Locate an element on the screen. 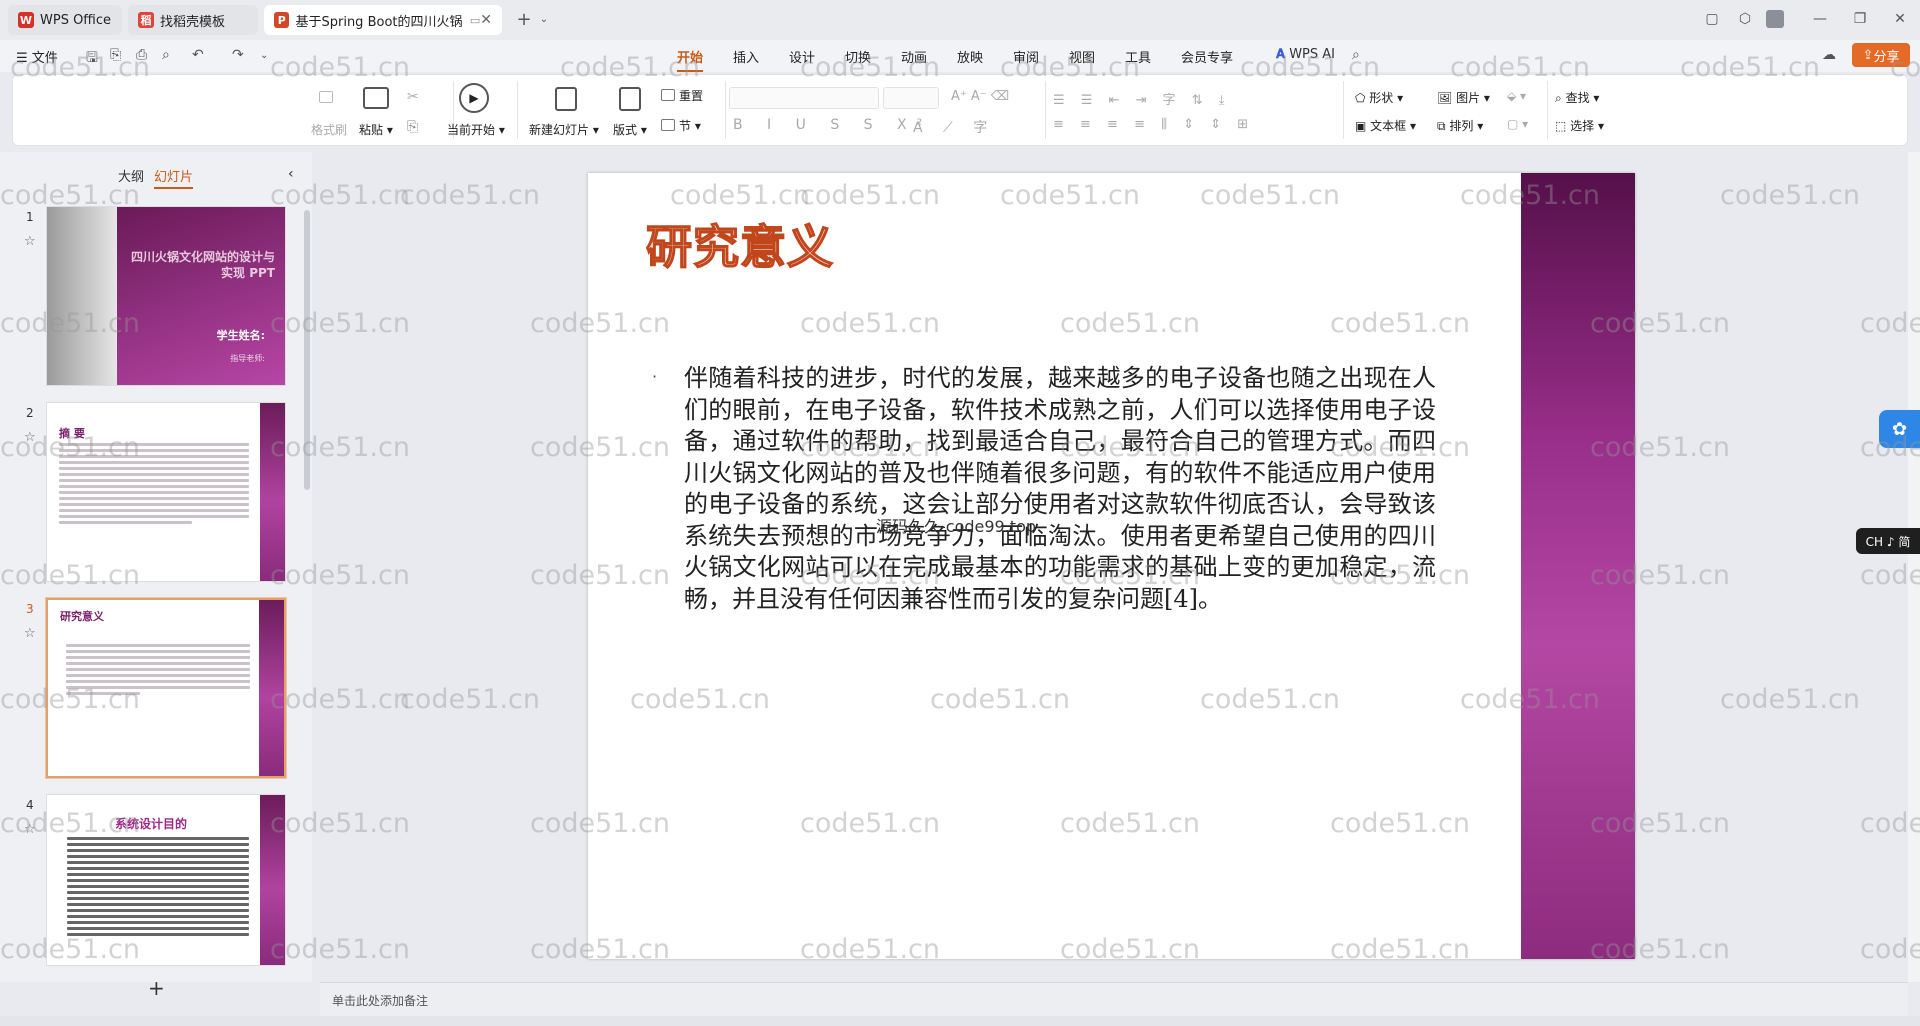 The image size is (1920, 1026). slide-title: 研究意义 is located at coordinates (739, 244).